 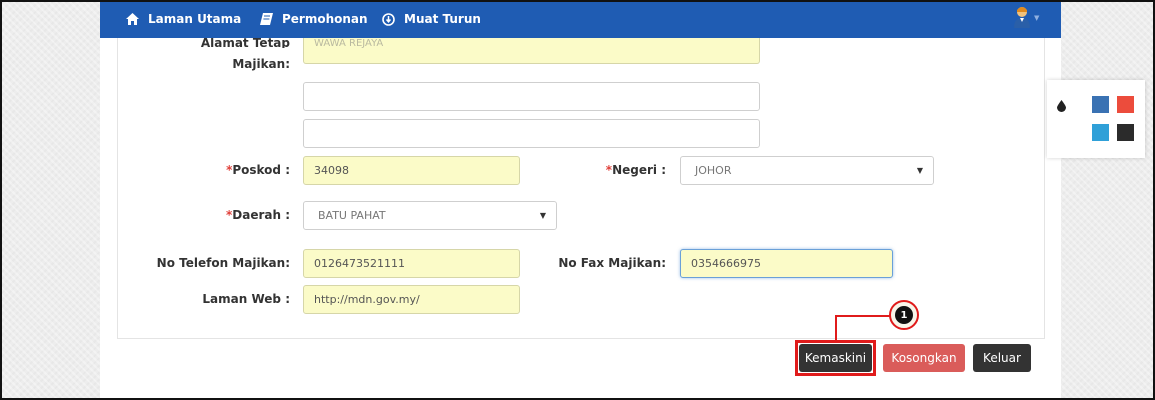 I want to click on kosongkan-button: Kosongkan, so click(x=924, y=358).